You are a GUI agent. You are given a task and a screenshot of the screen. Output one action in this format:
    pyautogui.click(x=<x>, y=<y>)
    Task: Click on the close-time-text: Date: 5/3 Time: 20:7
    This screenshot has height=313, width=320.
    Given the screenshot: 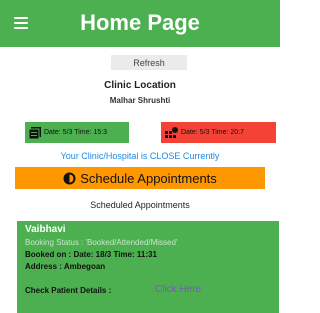 What is the action you would take?
    pyautogui.click(x=213, y=132)
    